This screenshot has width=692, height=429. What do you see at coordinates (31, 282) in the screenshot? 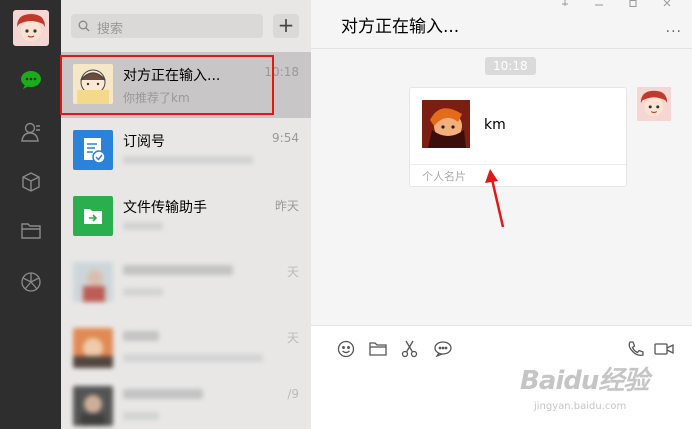
I see `moments-icon` at bounding box center [31, 282].